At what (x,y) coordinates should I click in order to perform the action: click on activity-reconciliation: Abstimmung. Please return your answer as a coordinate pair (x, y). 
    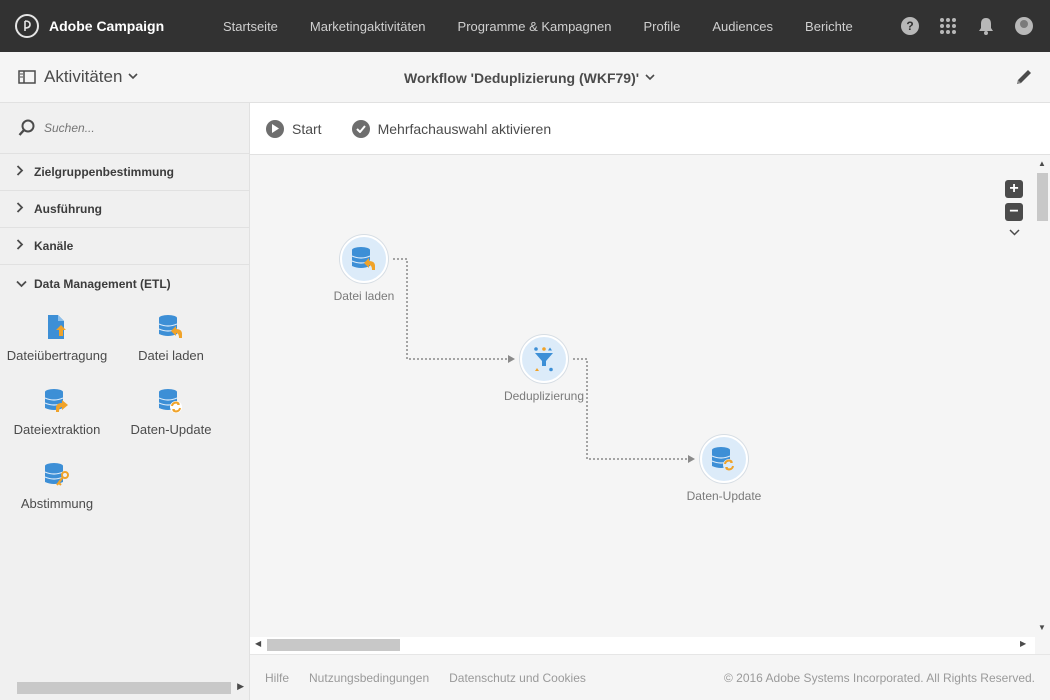
    Looking at the image, I should click on (57, 499).